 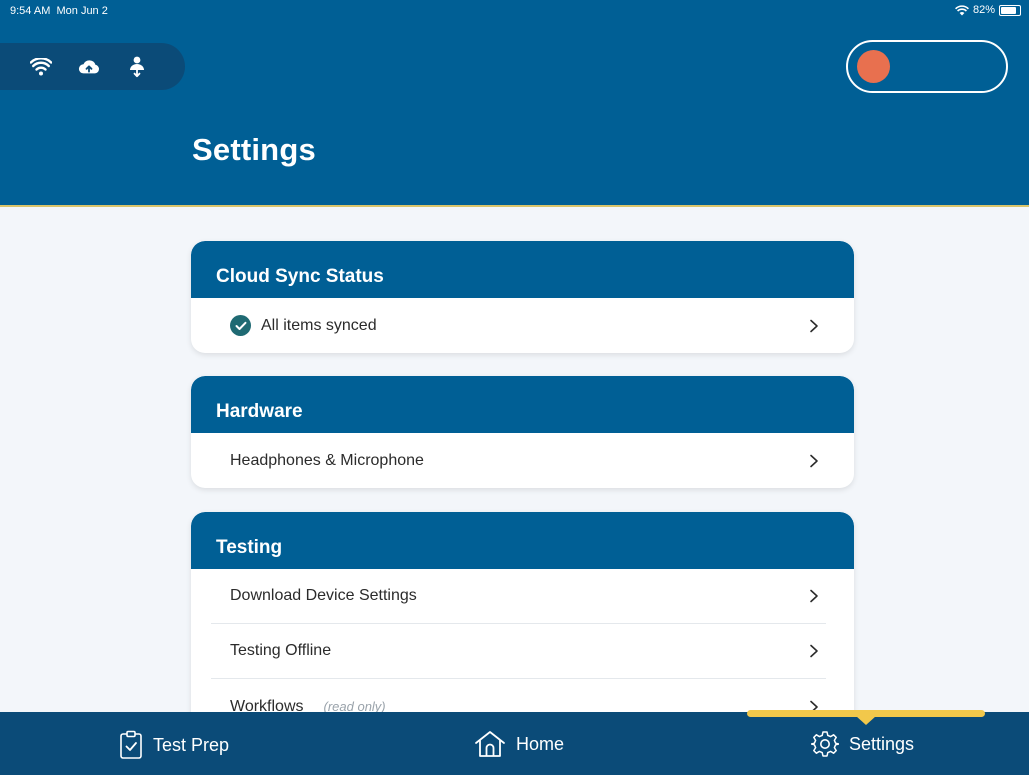 I want to click on status-date: Mon Jun 2, so click(x=82, y=11).